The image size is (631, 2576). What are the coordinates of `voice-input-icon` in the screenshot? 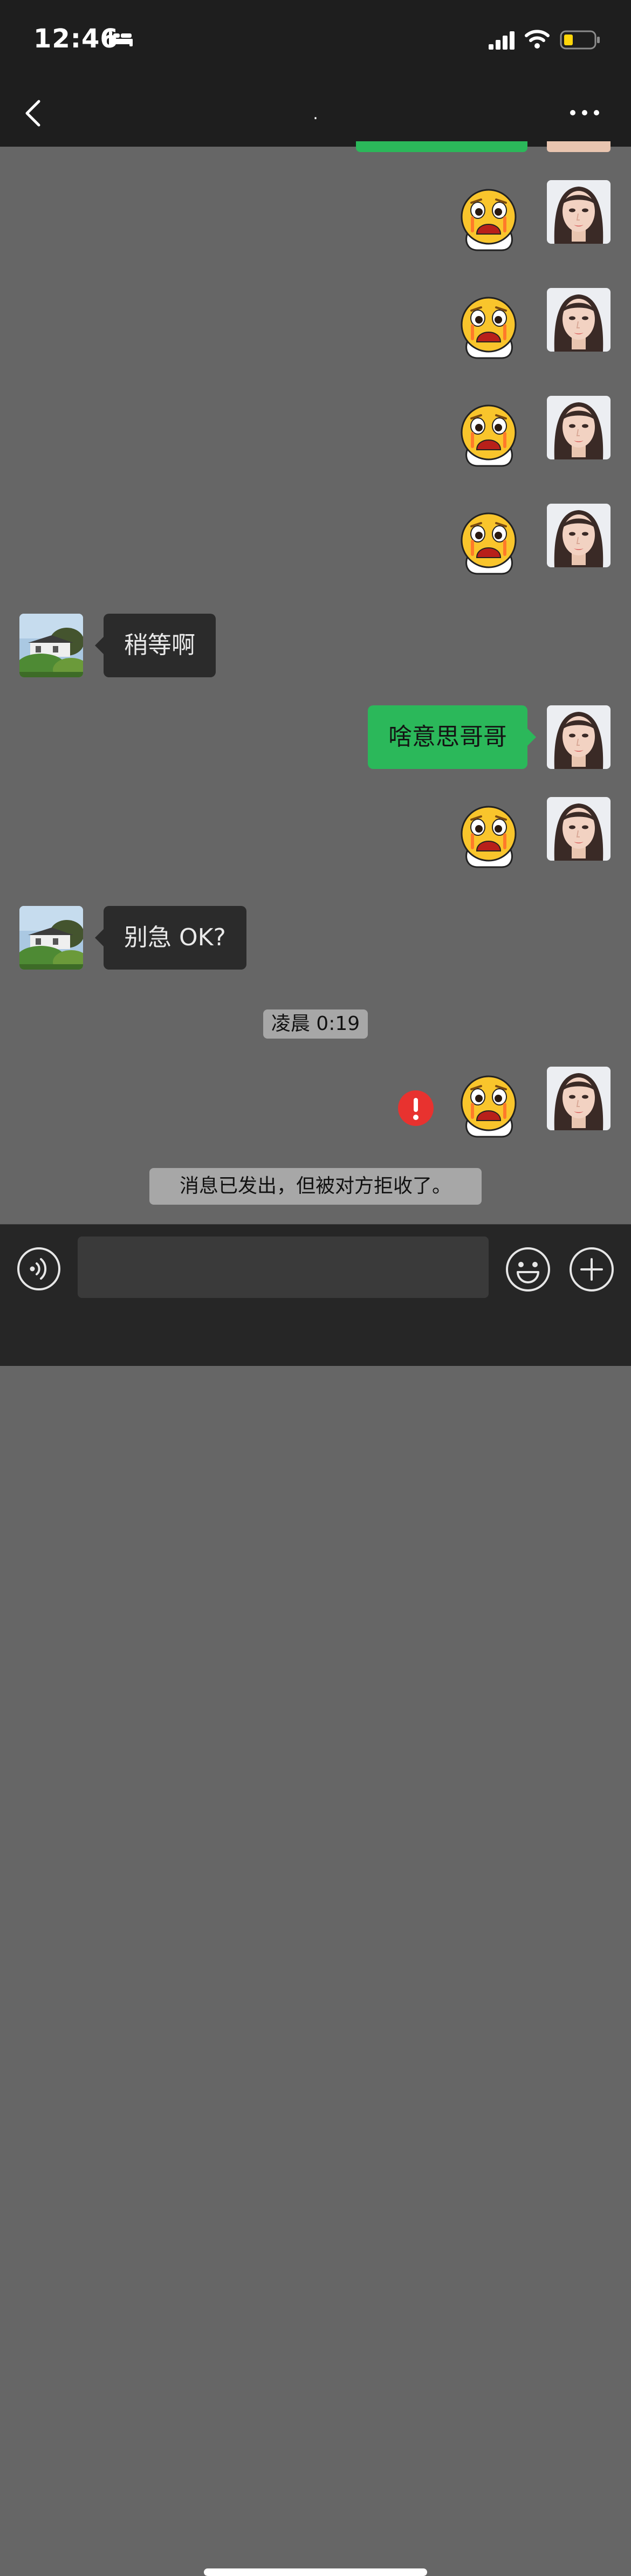 It's located at (38, 1269).